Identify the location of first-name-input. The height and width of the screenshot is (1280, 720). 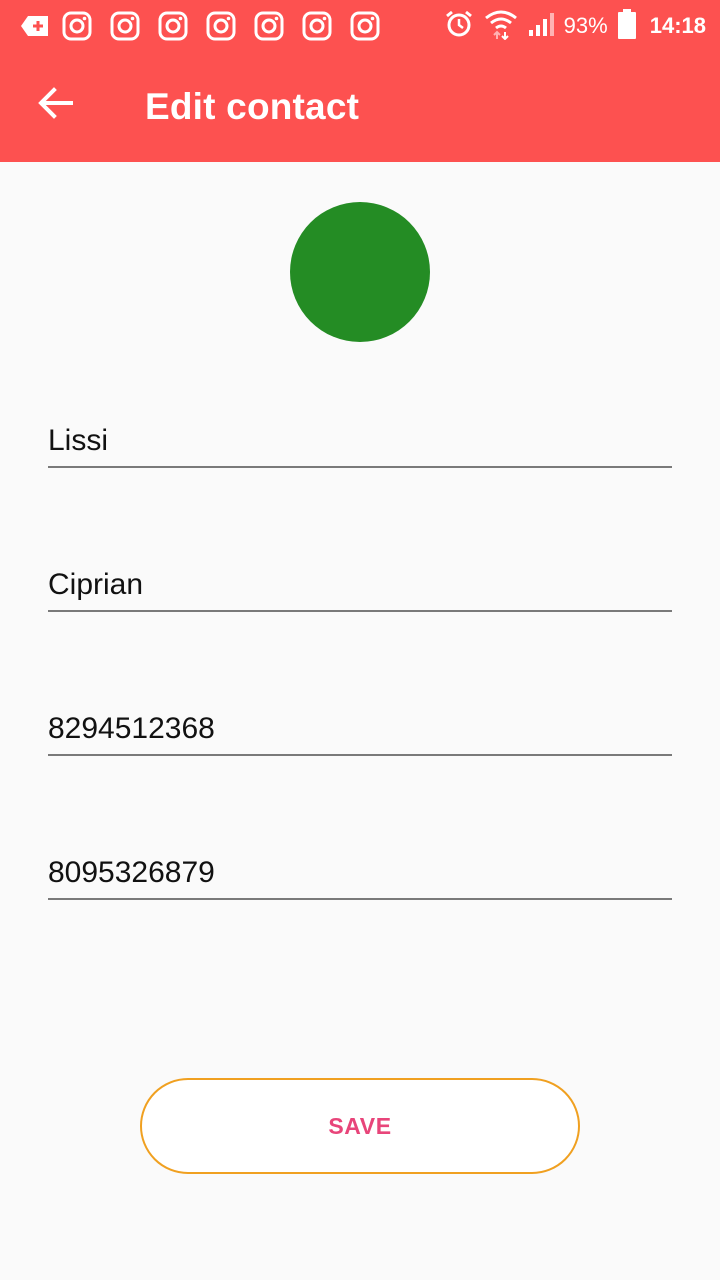
(360, 441).